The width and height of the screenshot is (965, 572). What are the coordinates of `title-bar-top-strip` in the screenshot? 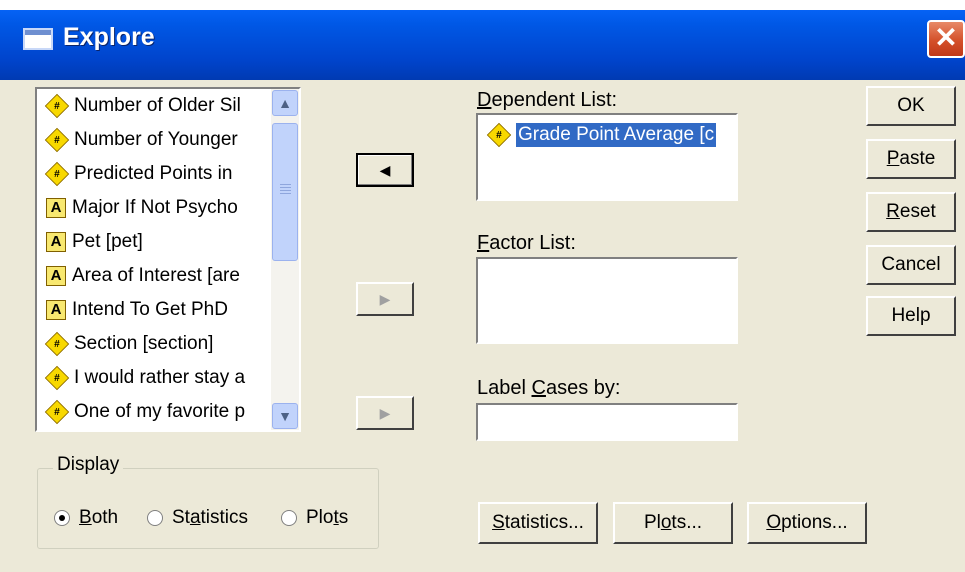 It's located at (482, 5).